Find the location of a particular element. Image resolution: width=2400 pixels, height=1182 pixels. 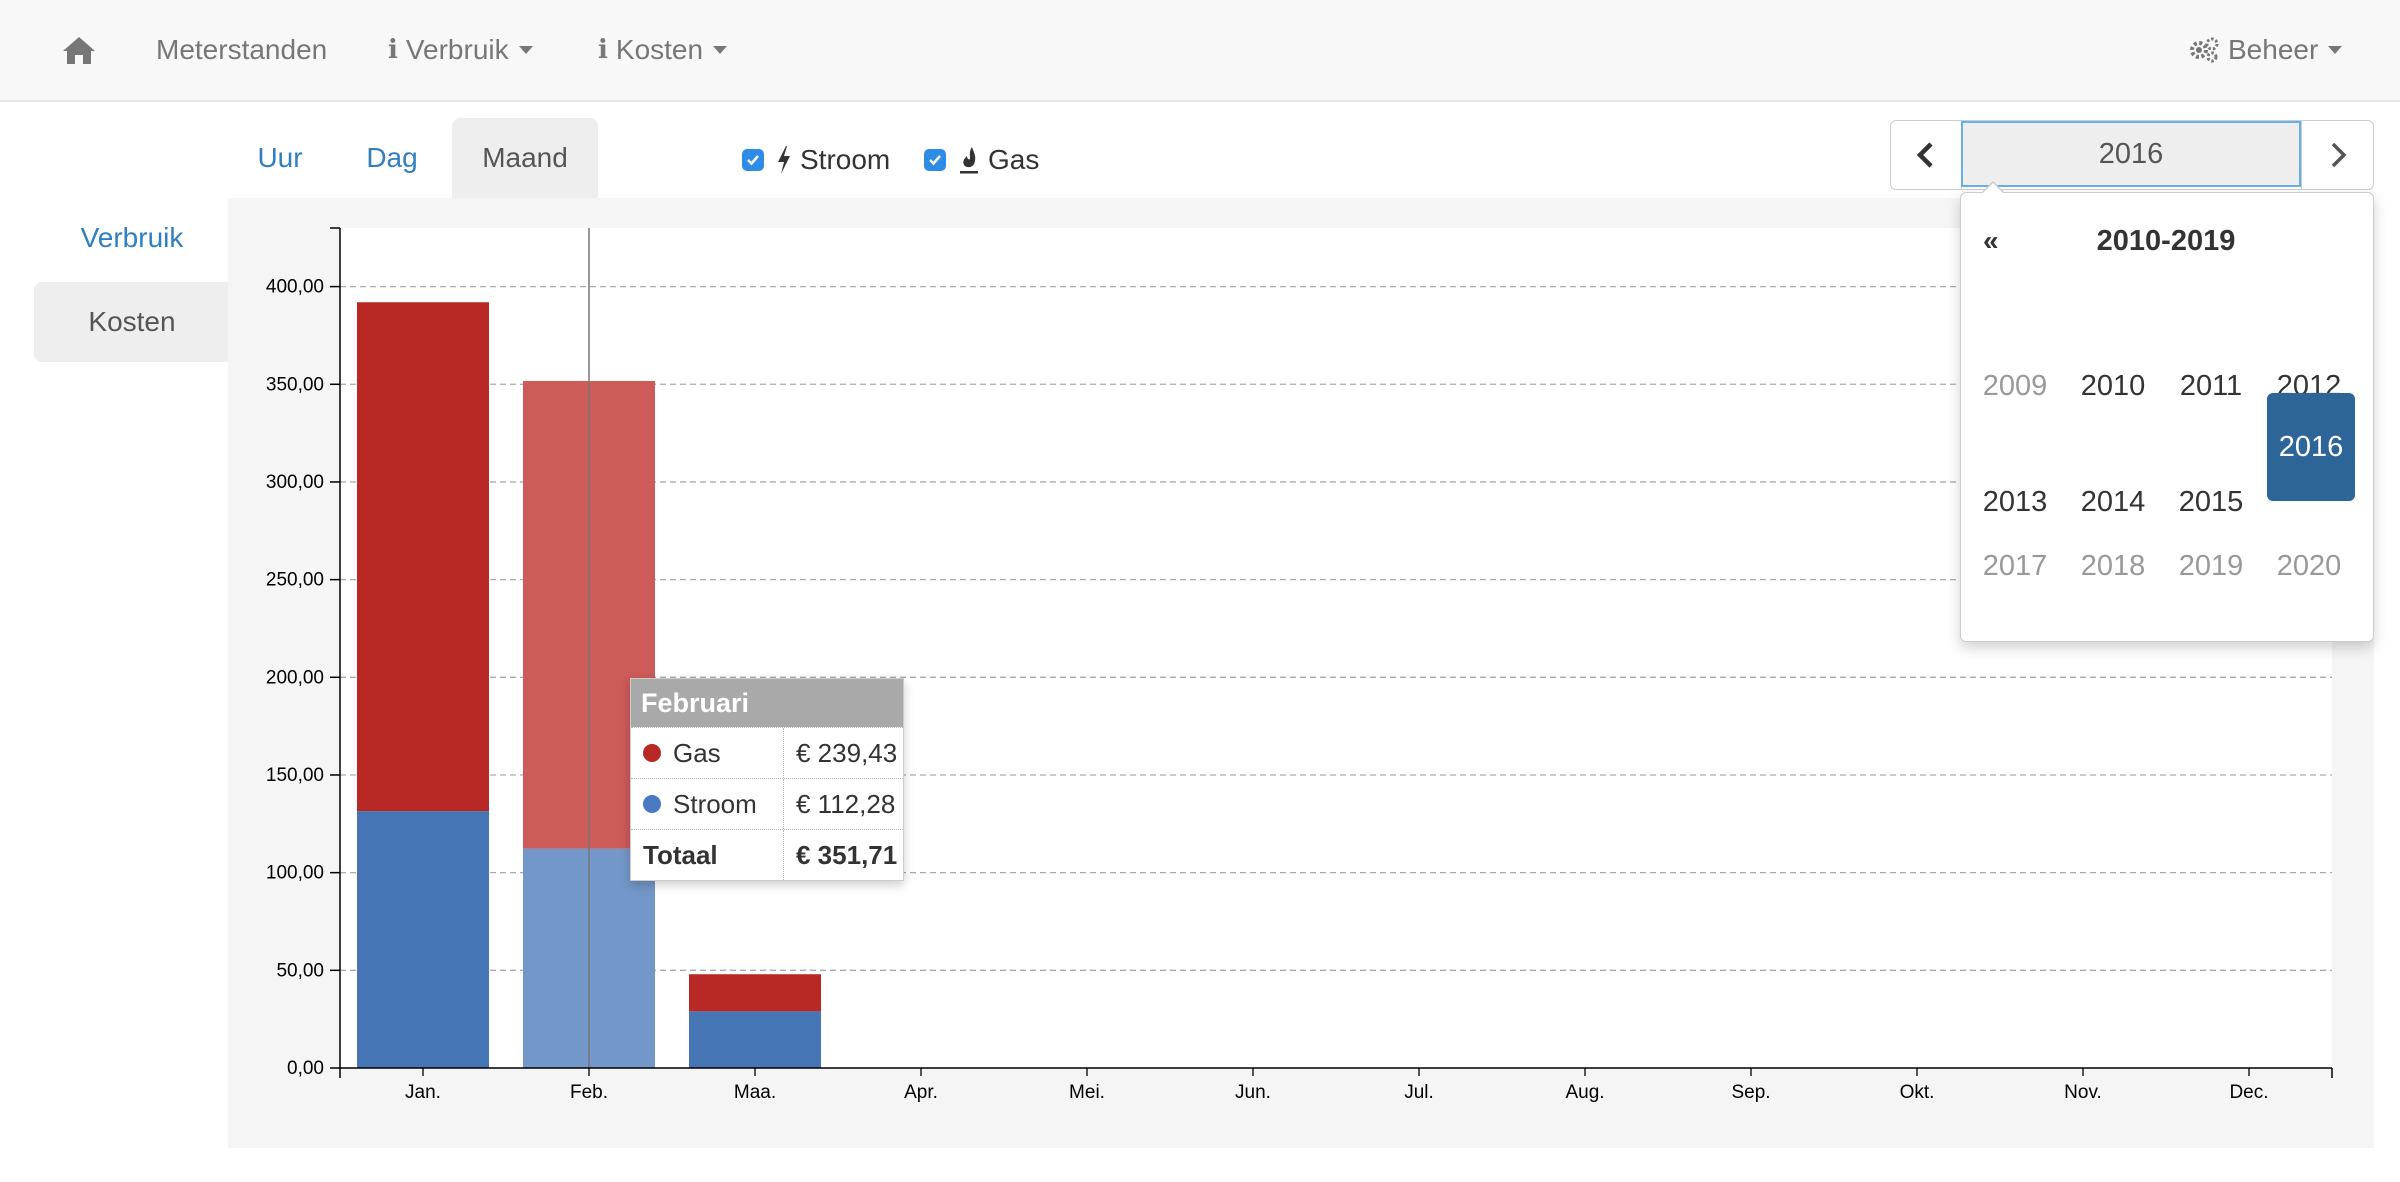

tab-dag: Dag is located at coordinates (392, 158).